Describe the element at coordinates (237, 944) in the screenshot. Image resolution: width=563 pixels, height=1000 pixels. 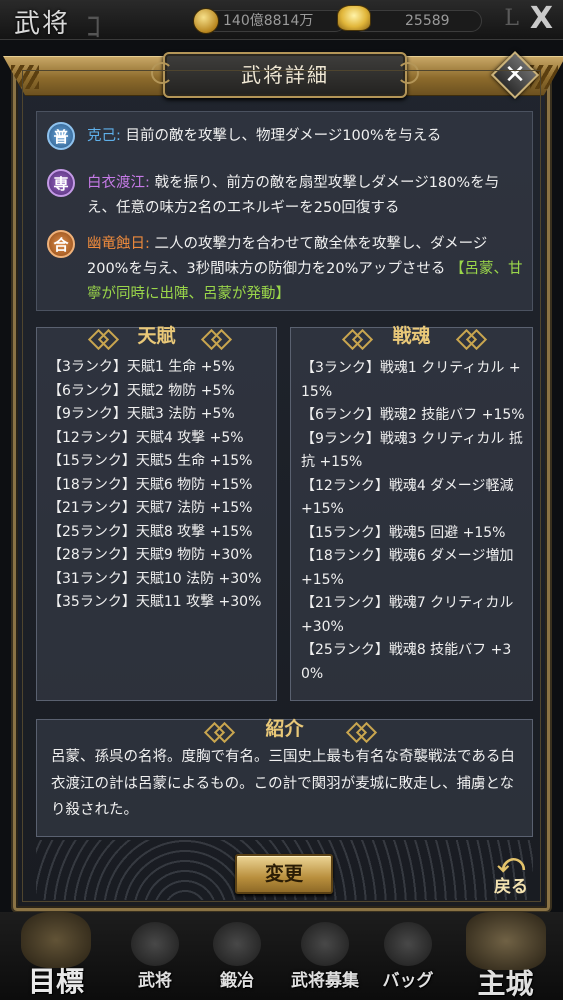
I see `anvil-icon` at that location.